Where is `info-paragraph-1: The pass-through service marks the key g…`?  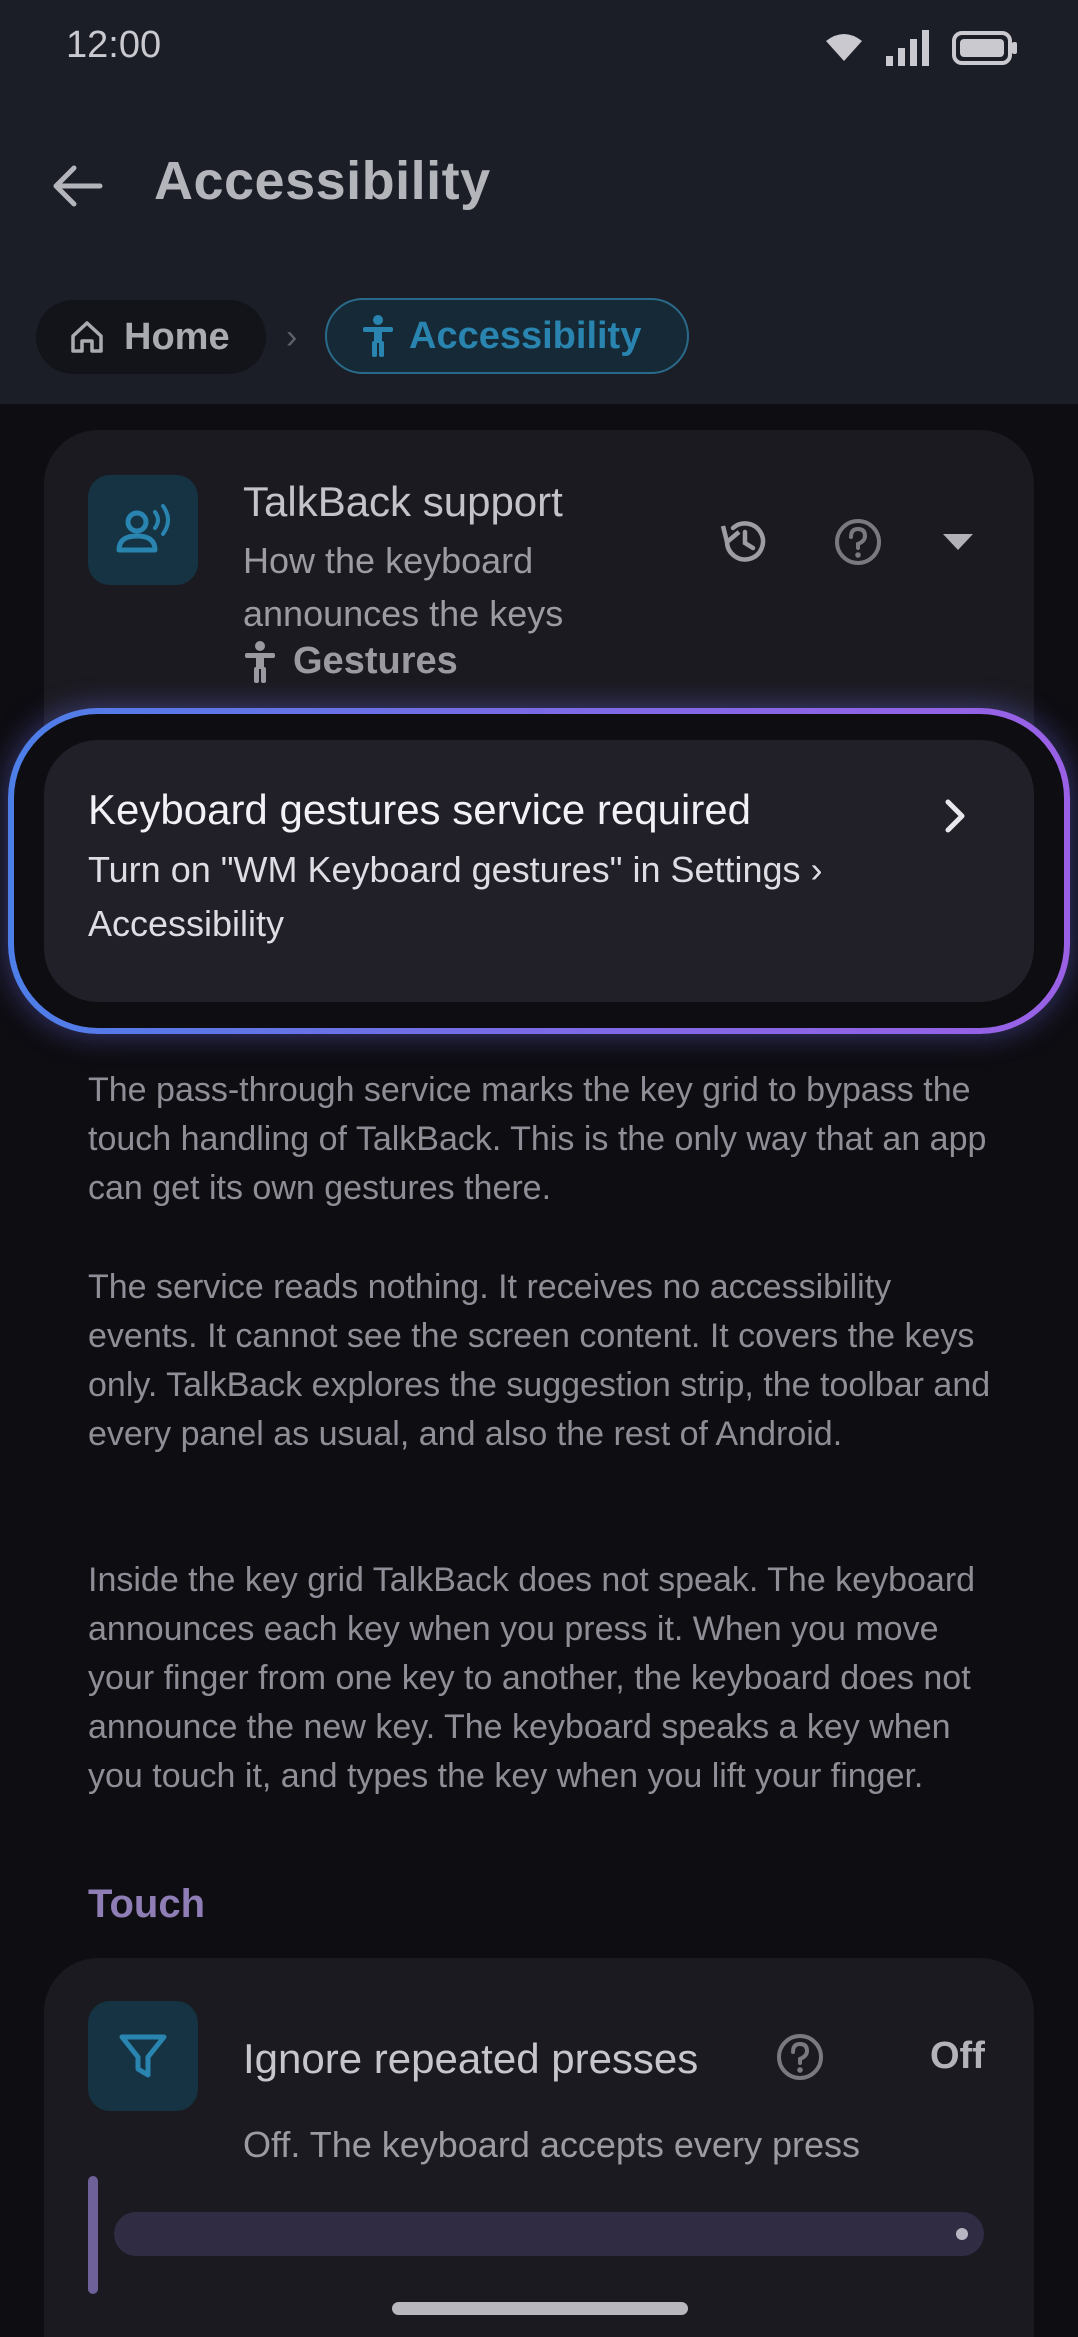
info-paragraph-1: The pass-through service marks the key g… is located at coordinates (537, 1139).